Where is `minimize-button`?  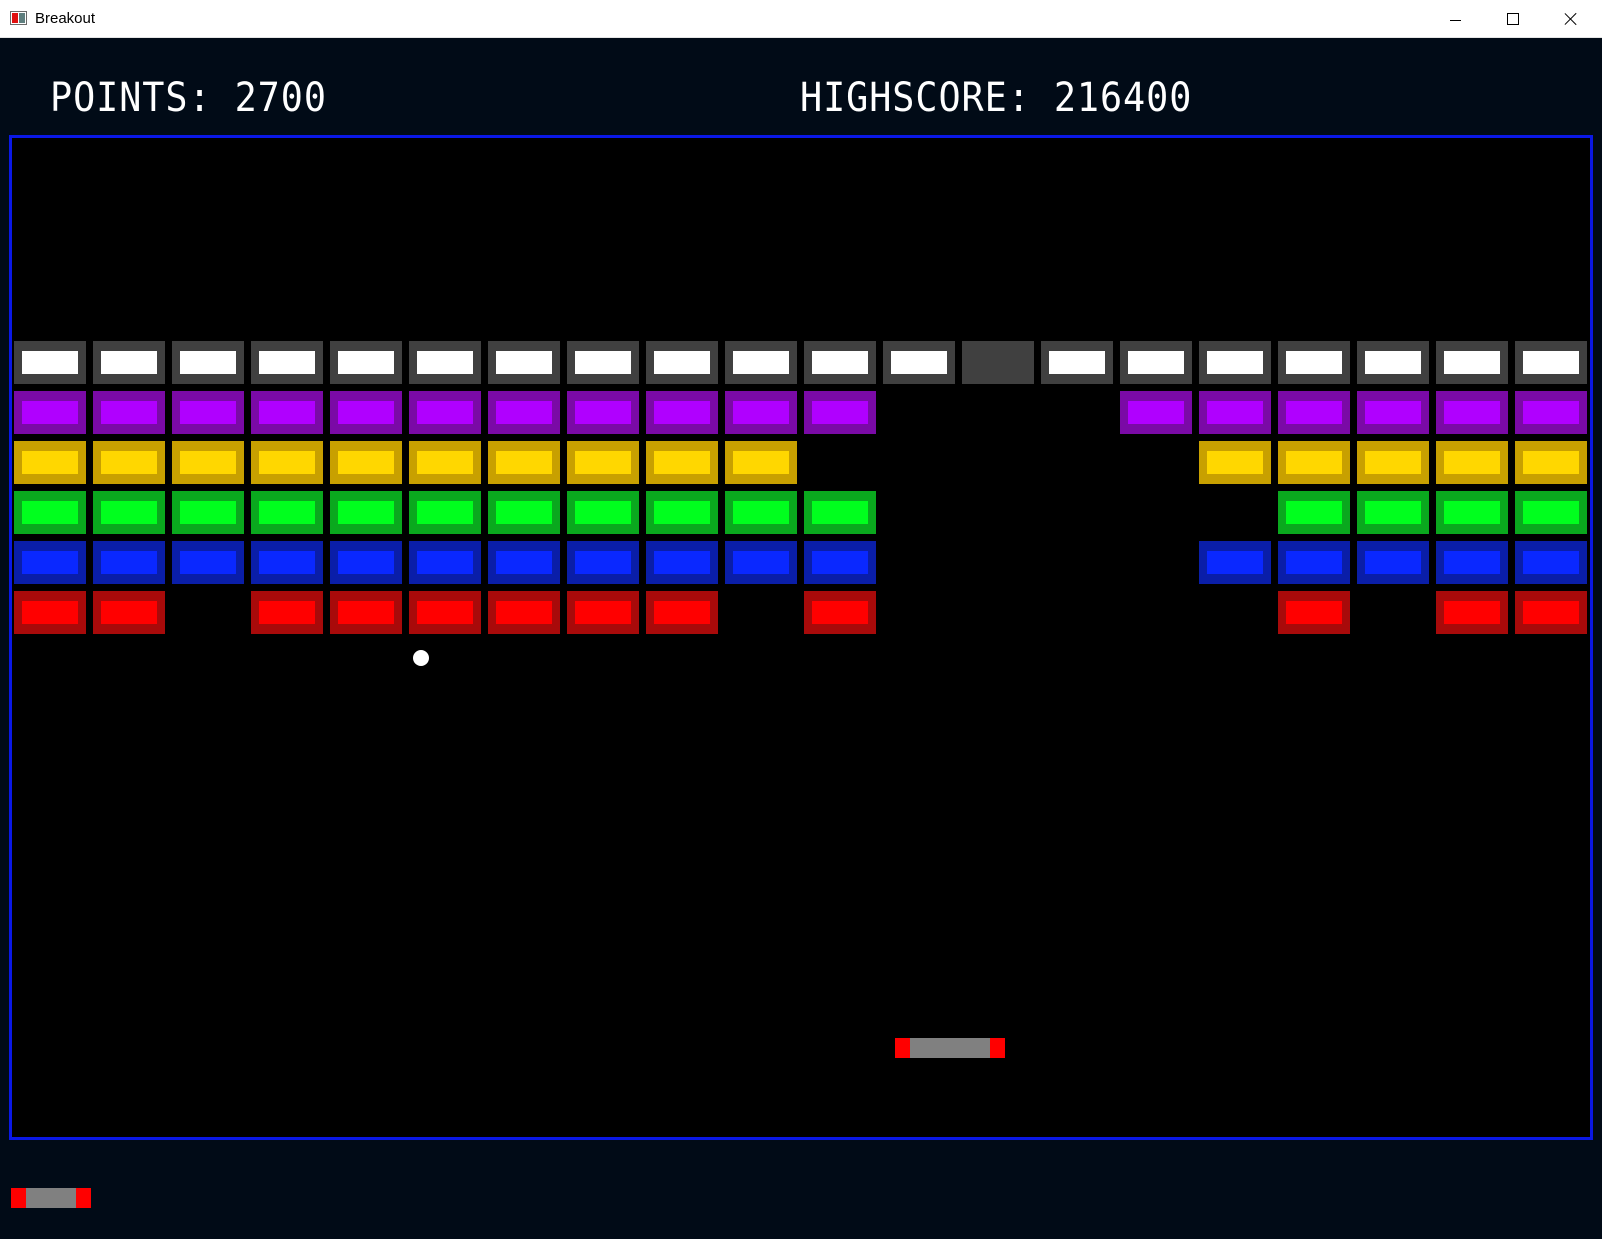
minimize-button is located at coordinates (1455, 19).